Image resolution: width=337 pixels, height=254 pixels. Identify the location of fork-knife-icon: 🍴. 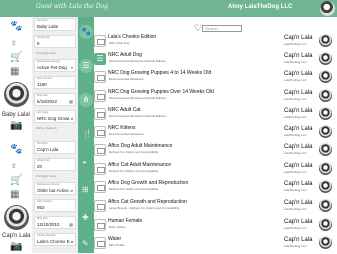
(87, 133).